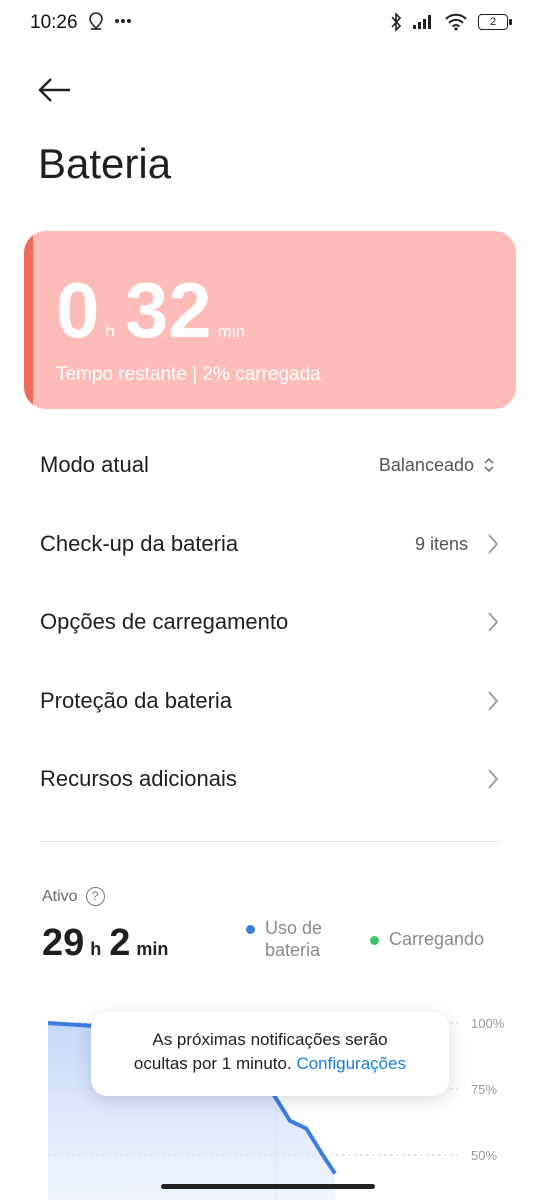 The image size is (540, 1200). What do you see at coordinates (120, 943) in the screenshot?
I see `active-minutes: 2` at bounding box center [120, 943].